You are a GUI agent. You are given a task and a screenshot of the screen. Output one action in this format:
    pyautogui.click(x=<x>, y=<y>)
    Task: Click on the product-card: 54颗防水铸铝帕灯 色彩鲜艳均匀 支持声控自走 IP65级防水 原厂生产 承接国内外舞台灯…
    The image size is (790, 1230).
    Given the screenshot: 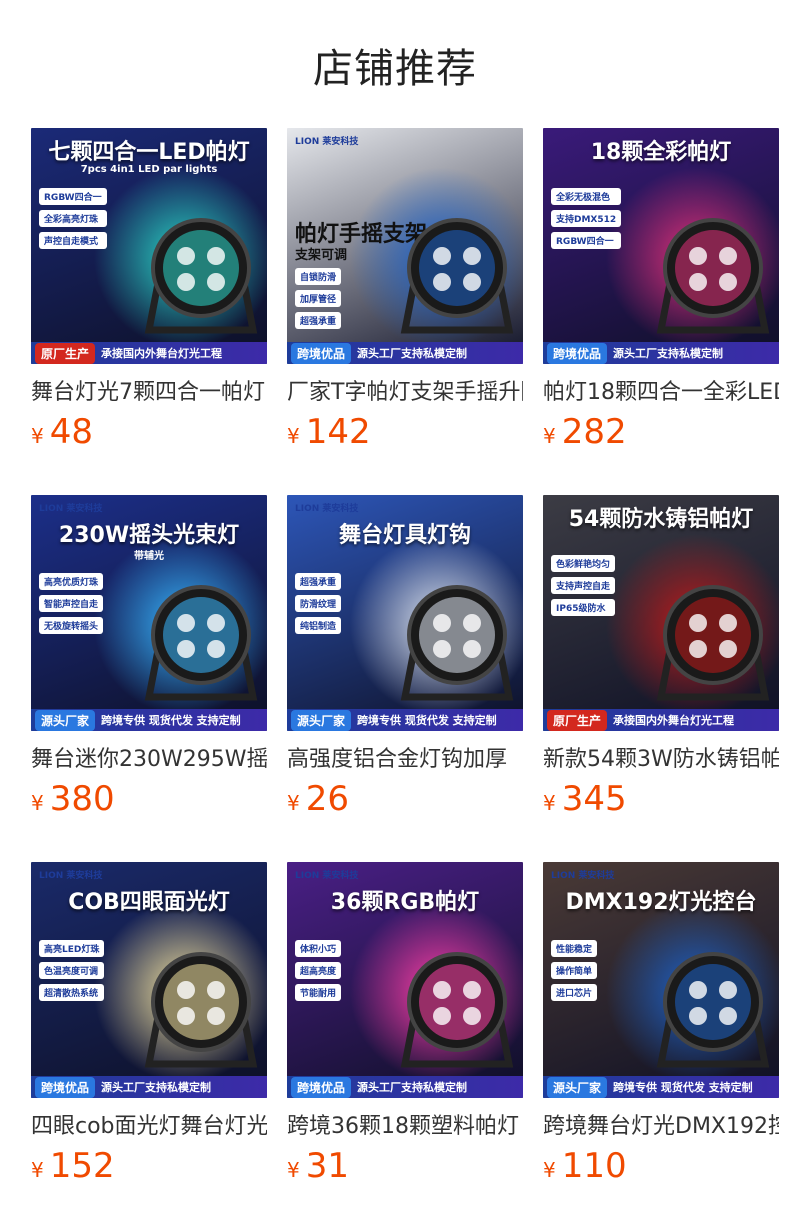 What is the action you would take?
    pyautogui.click(x=661, y=659)
    